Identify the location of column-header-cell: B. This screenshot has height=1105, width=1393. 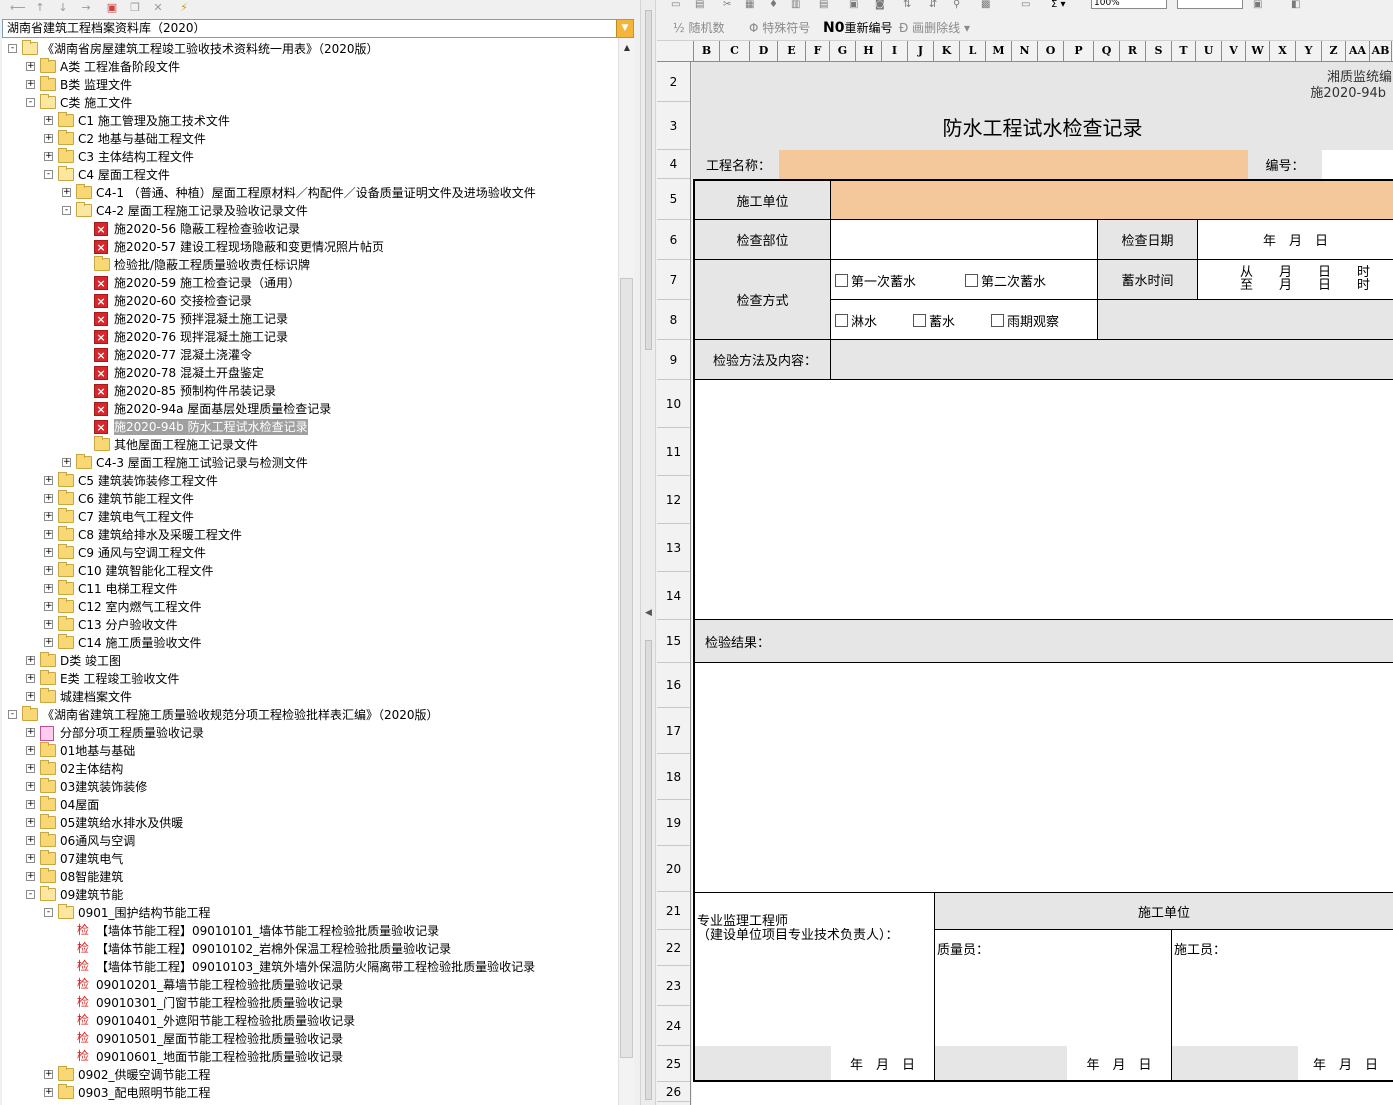
(707, 51).